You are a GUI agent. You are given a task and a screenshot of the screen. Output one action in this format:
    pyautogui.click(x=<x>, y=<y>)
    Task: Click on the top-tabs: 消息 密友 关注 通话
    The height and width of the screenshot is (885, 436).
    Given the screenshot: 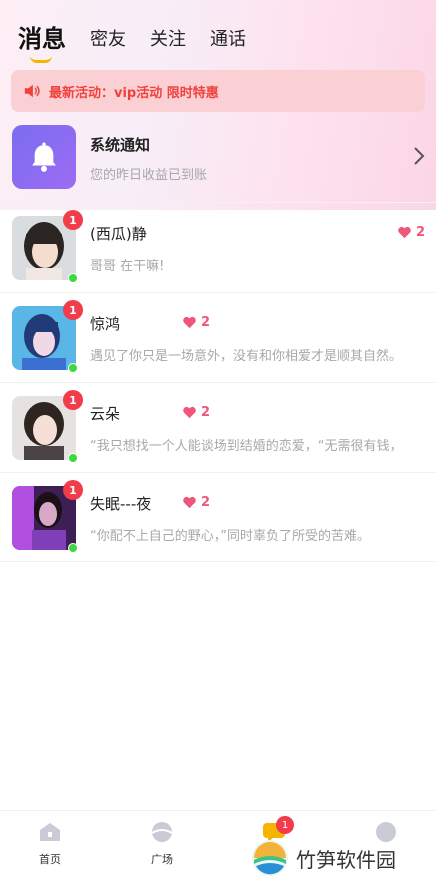 What is the action you would take?
    pyautogui.click(x=132, y=38)
    